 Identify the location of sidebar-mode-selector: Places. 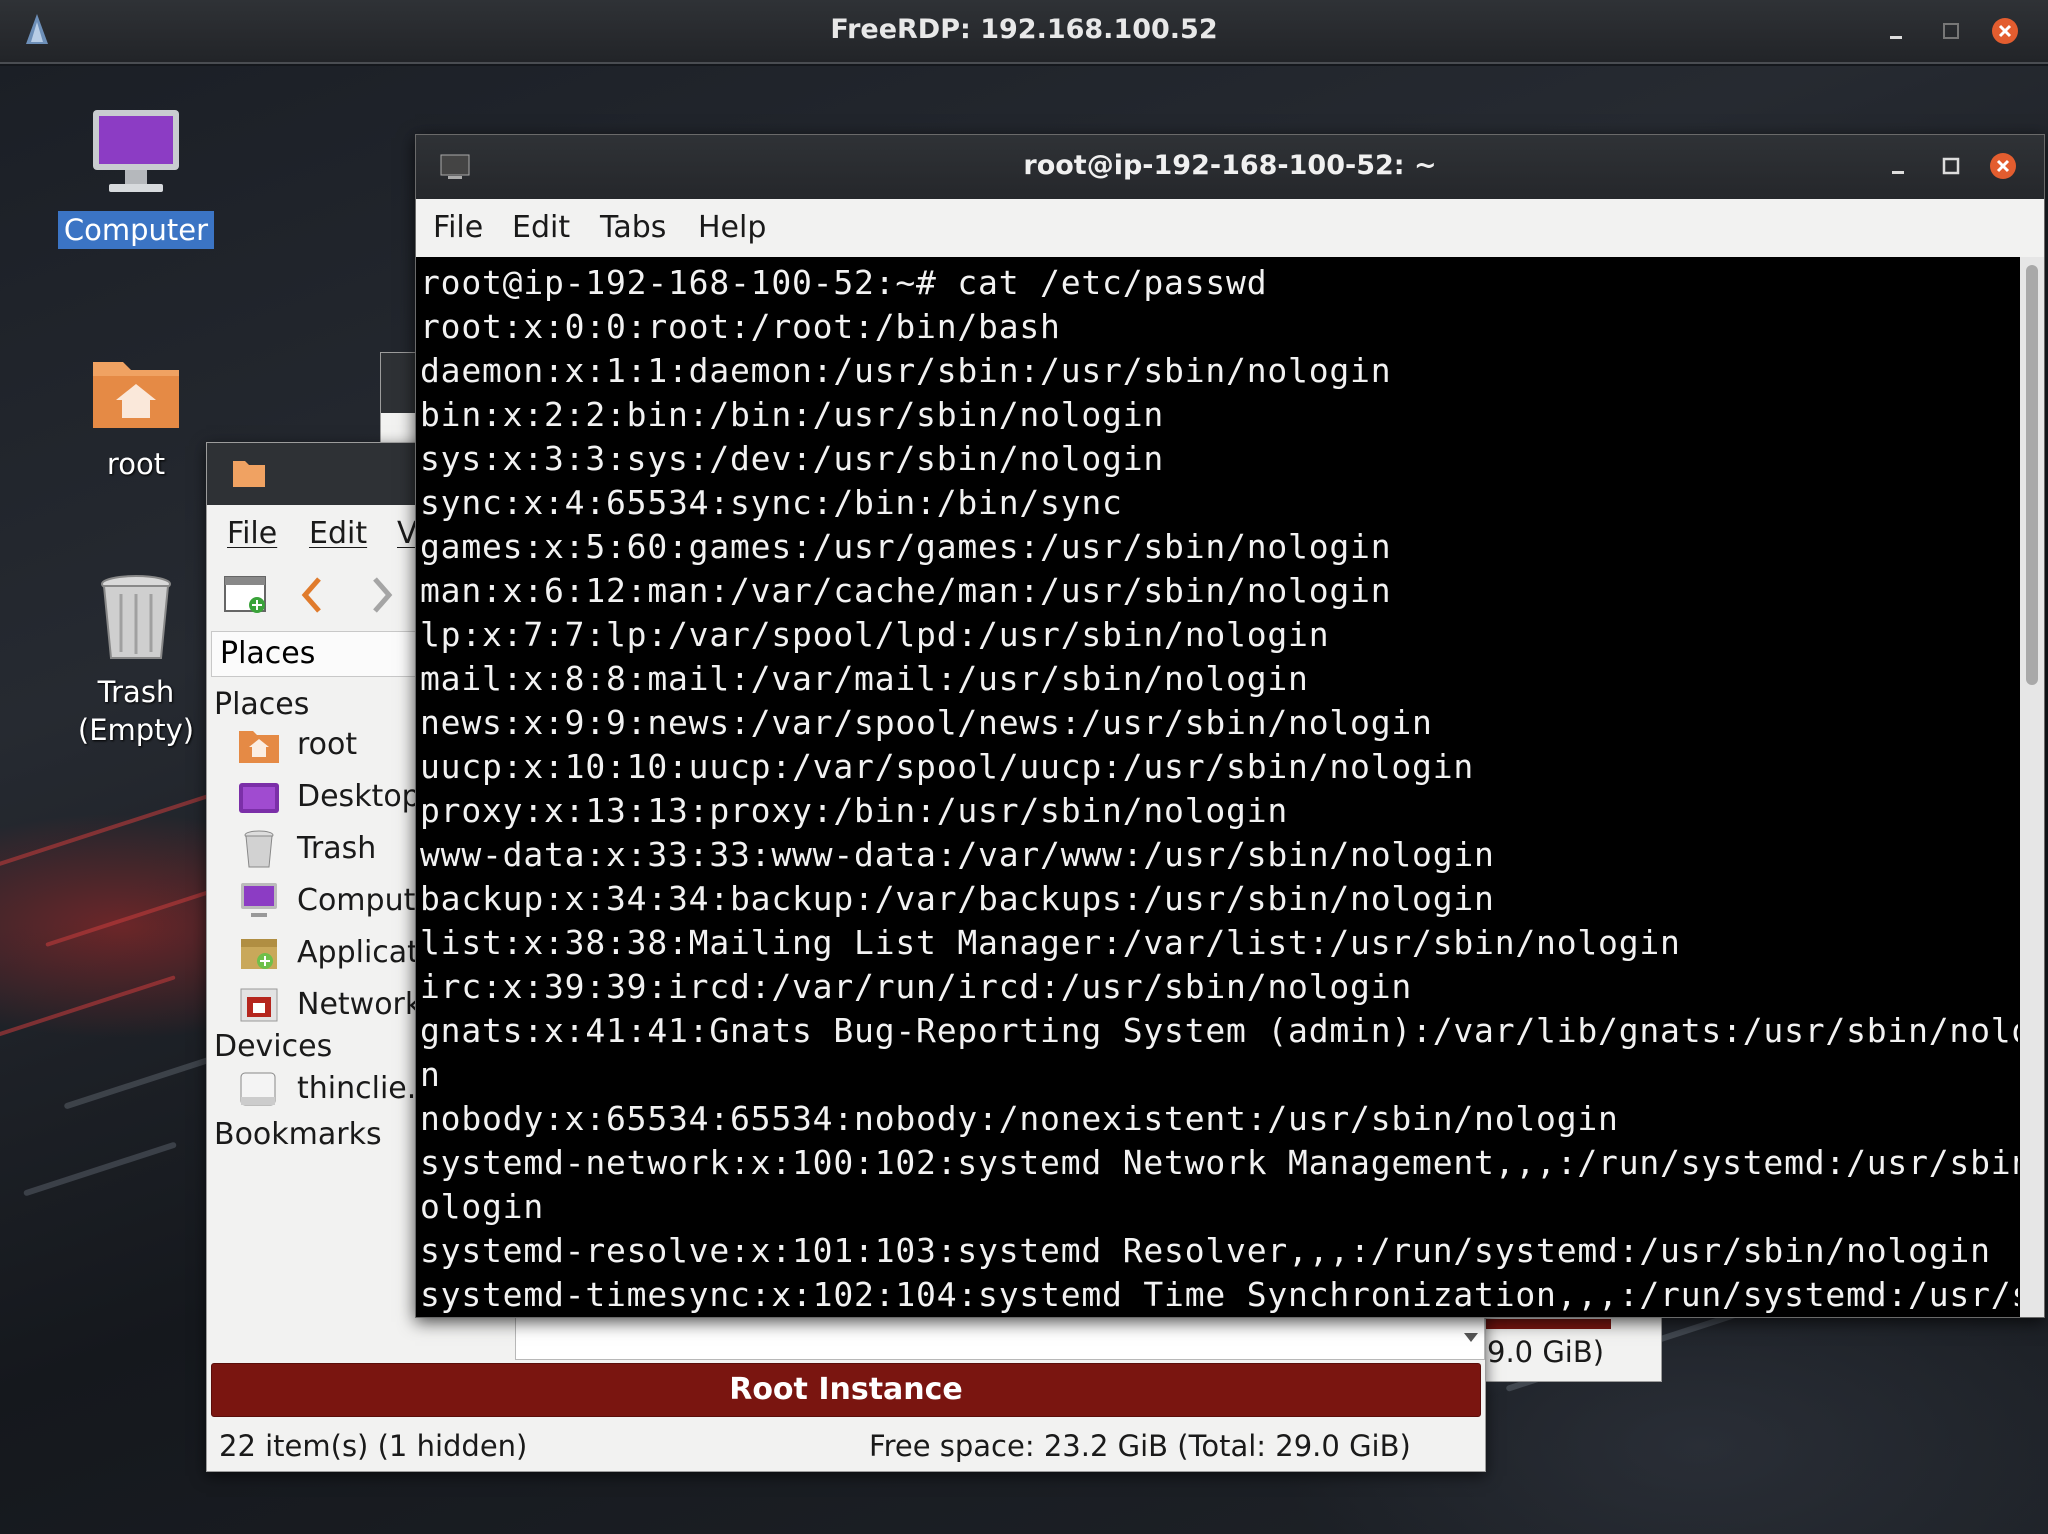
(326, 654).